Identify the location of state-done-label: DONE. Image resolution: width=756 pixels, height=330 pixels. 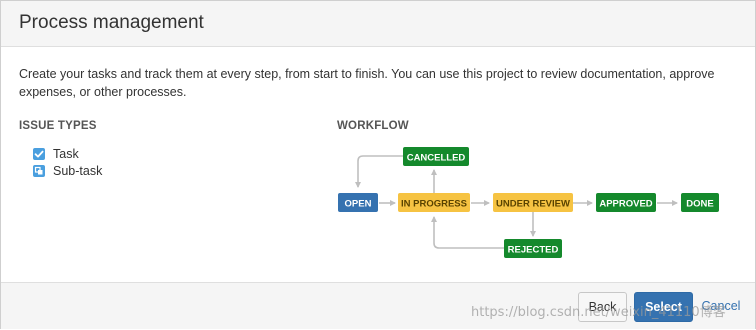
(699, 204).